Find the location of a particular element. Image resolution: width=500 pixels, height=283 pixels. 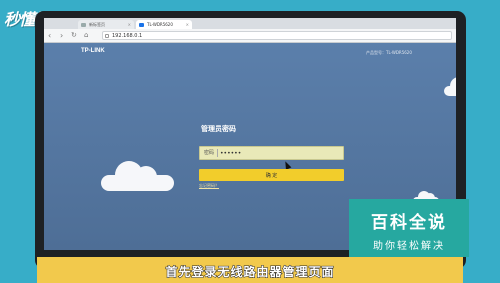

caption-bar: 首先登录无线路由器管理页面 is located at coordinates (250, 270).